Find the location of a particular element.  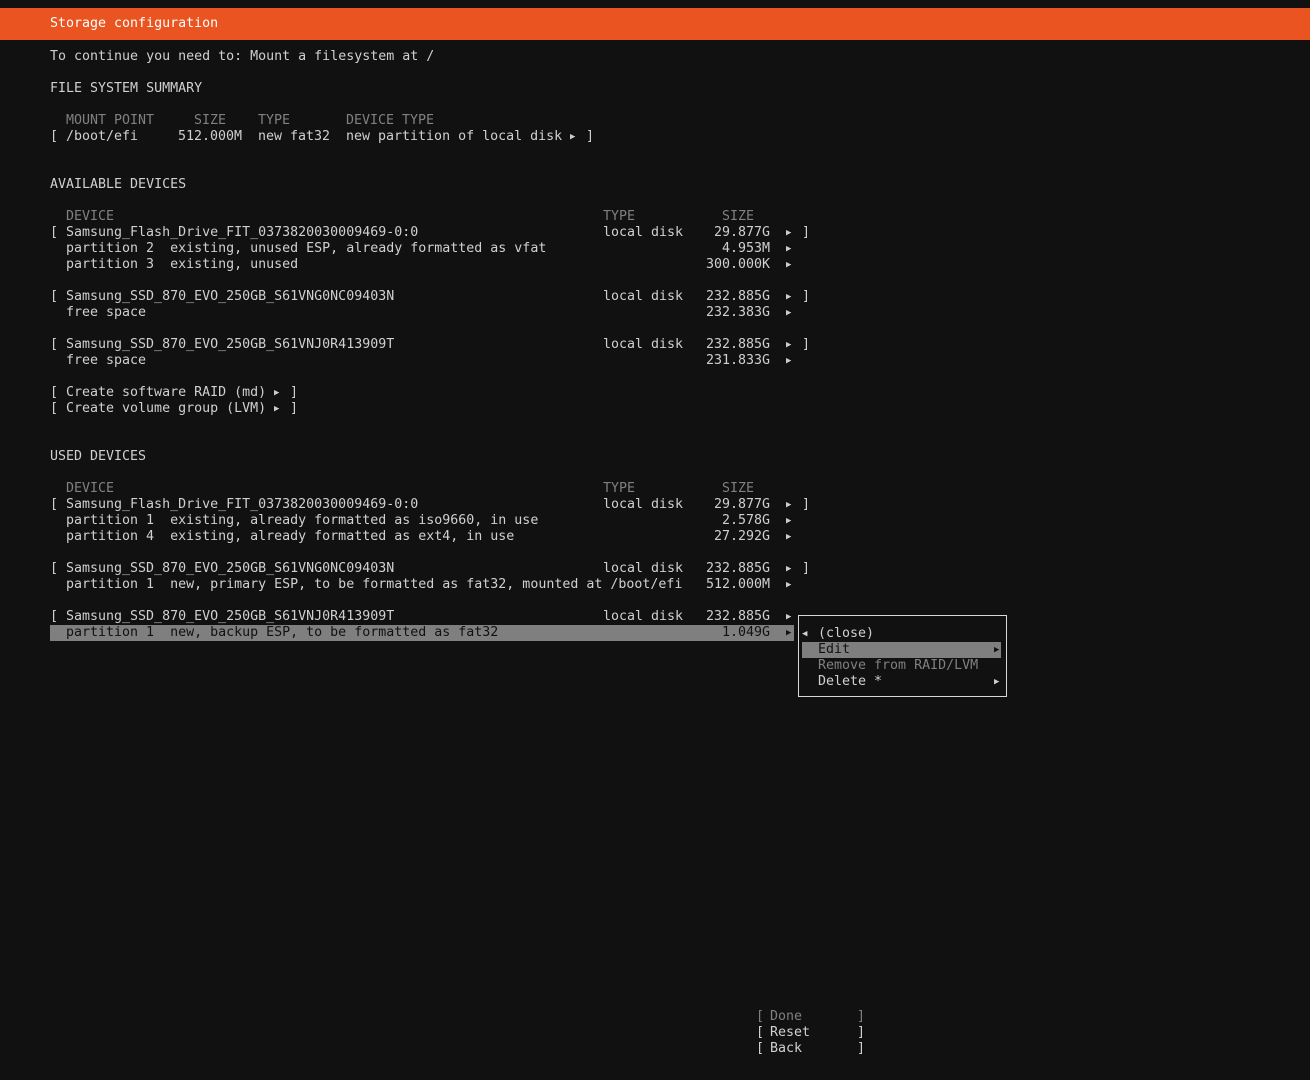

partition-size: 512.000M is located at coordinates (738, 584).